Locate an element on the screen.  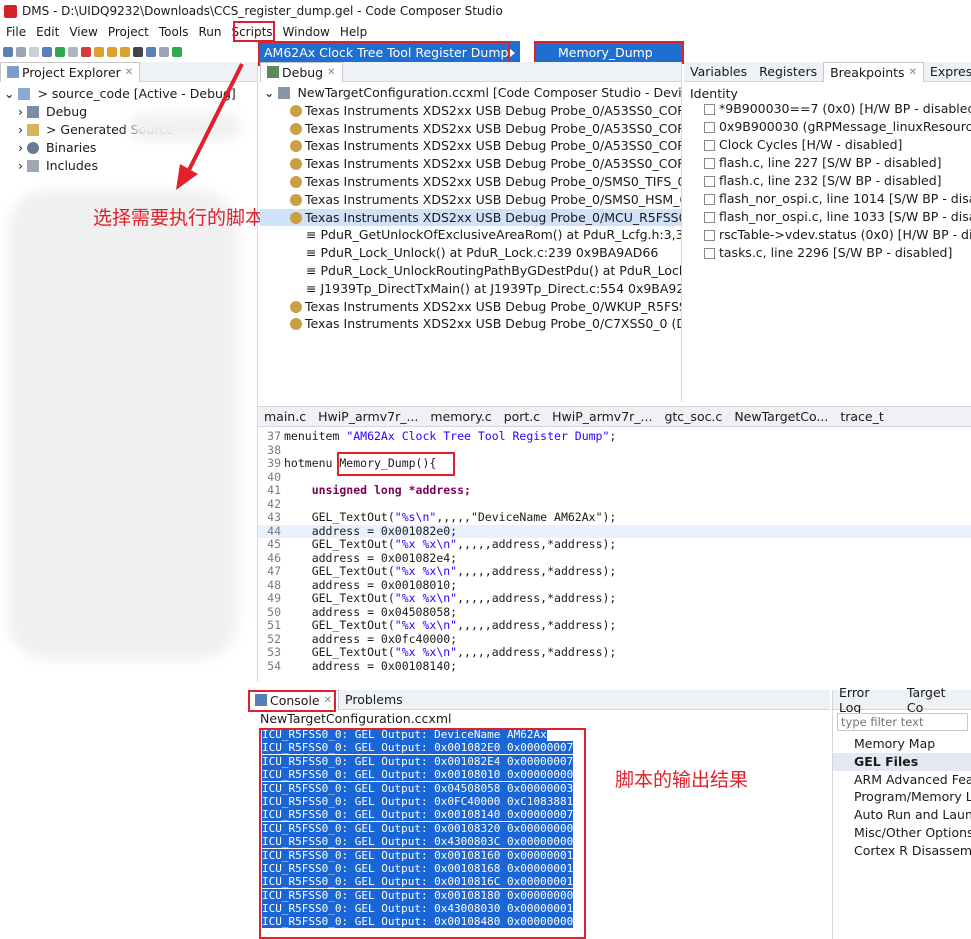
list-item: Auto Run and Launch is located at coordinates (902, 815).